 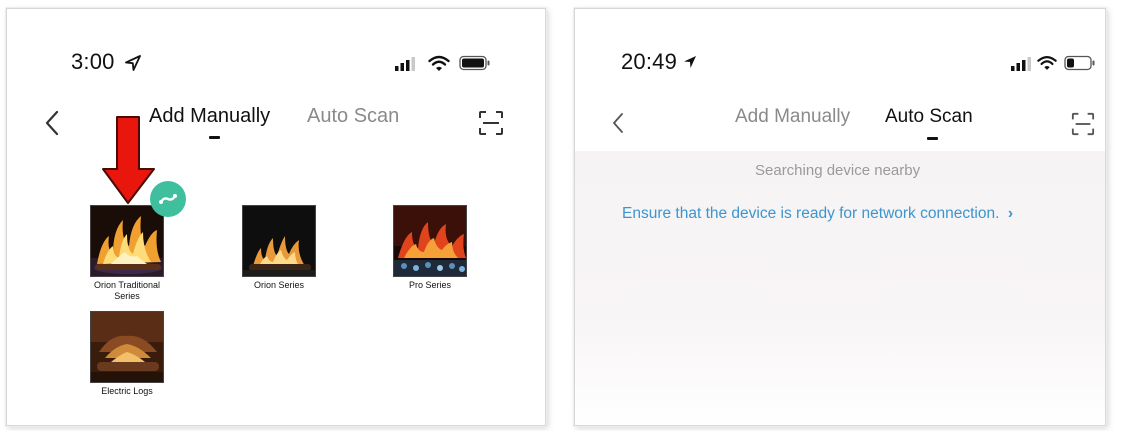 What do you see at coordinates (127, 285) in the screenshot?
I see `label-line-1: Orion Traditional` at bounding box center [127, 285].